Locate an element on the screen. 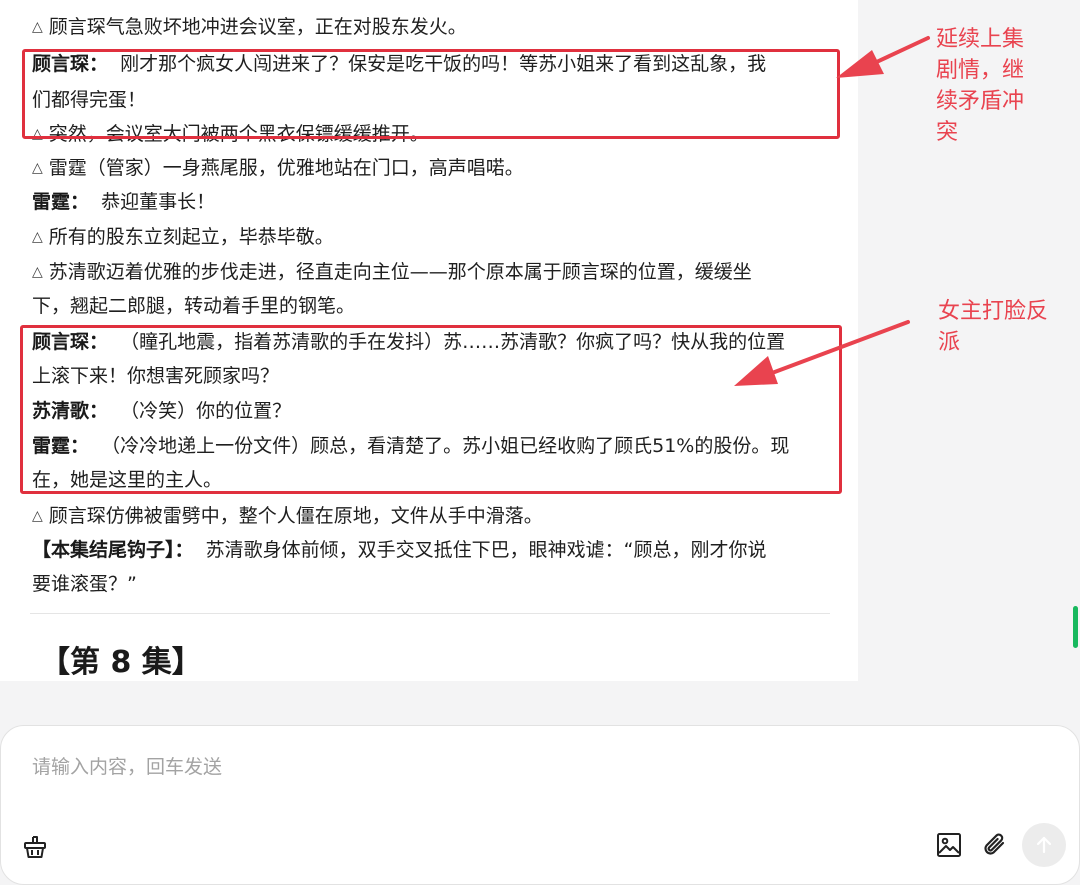 The width and height of the screenshot is (1080, 885). paperclip-icon is located at coordinates (995, 845).